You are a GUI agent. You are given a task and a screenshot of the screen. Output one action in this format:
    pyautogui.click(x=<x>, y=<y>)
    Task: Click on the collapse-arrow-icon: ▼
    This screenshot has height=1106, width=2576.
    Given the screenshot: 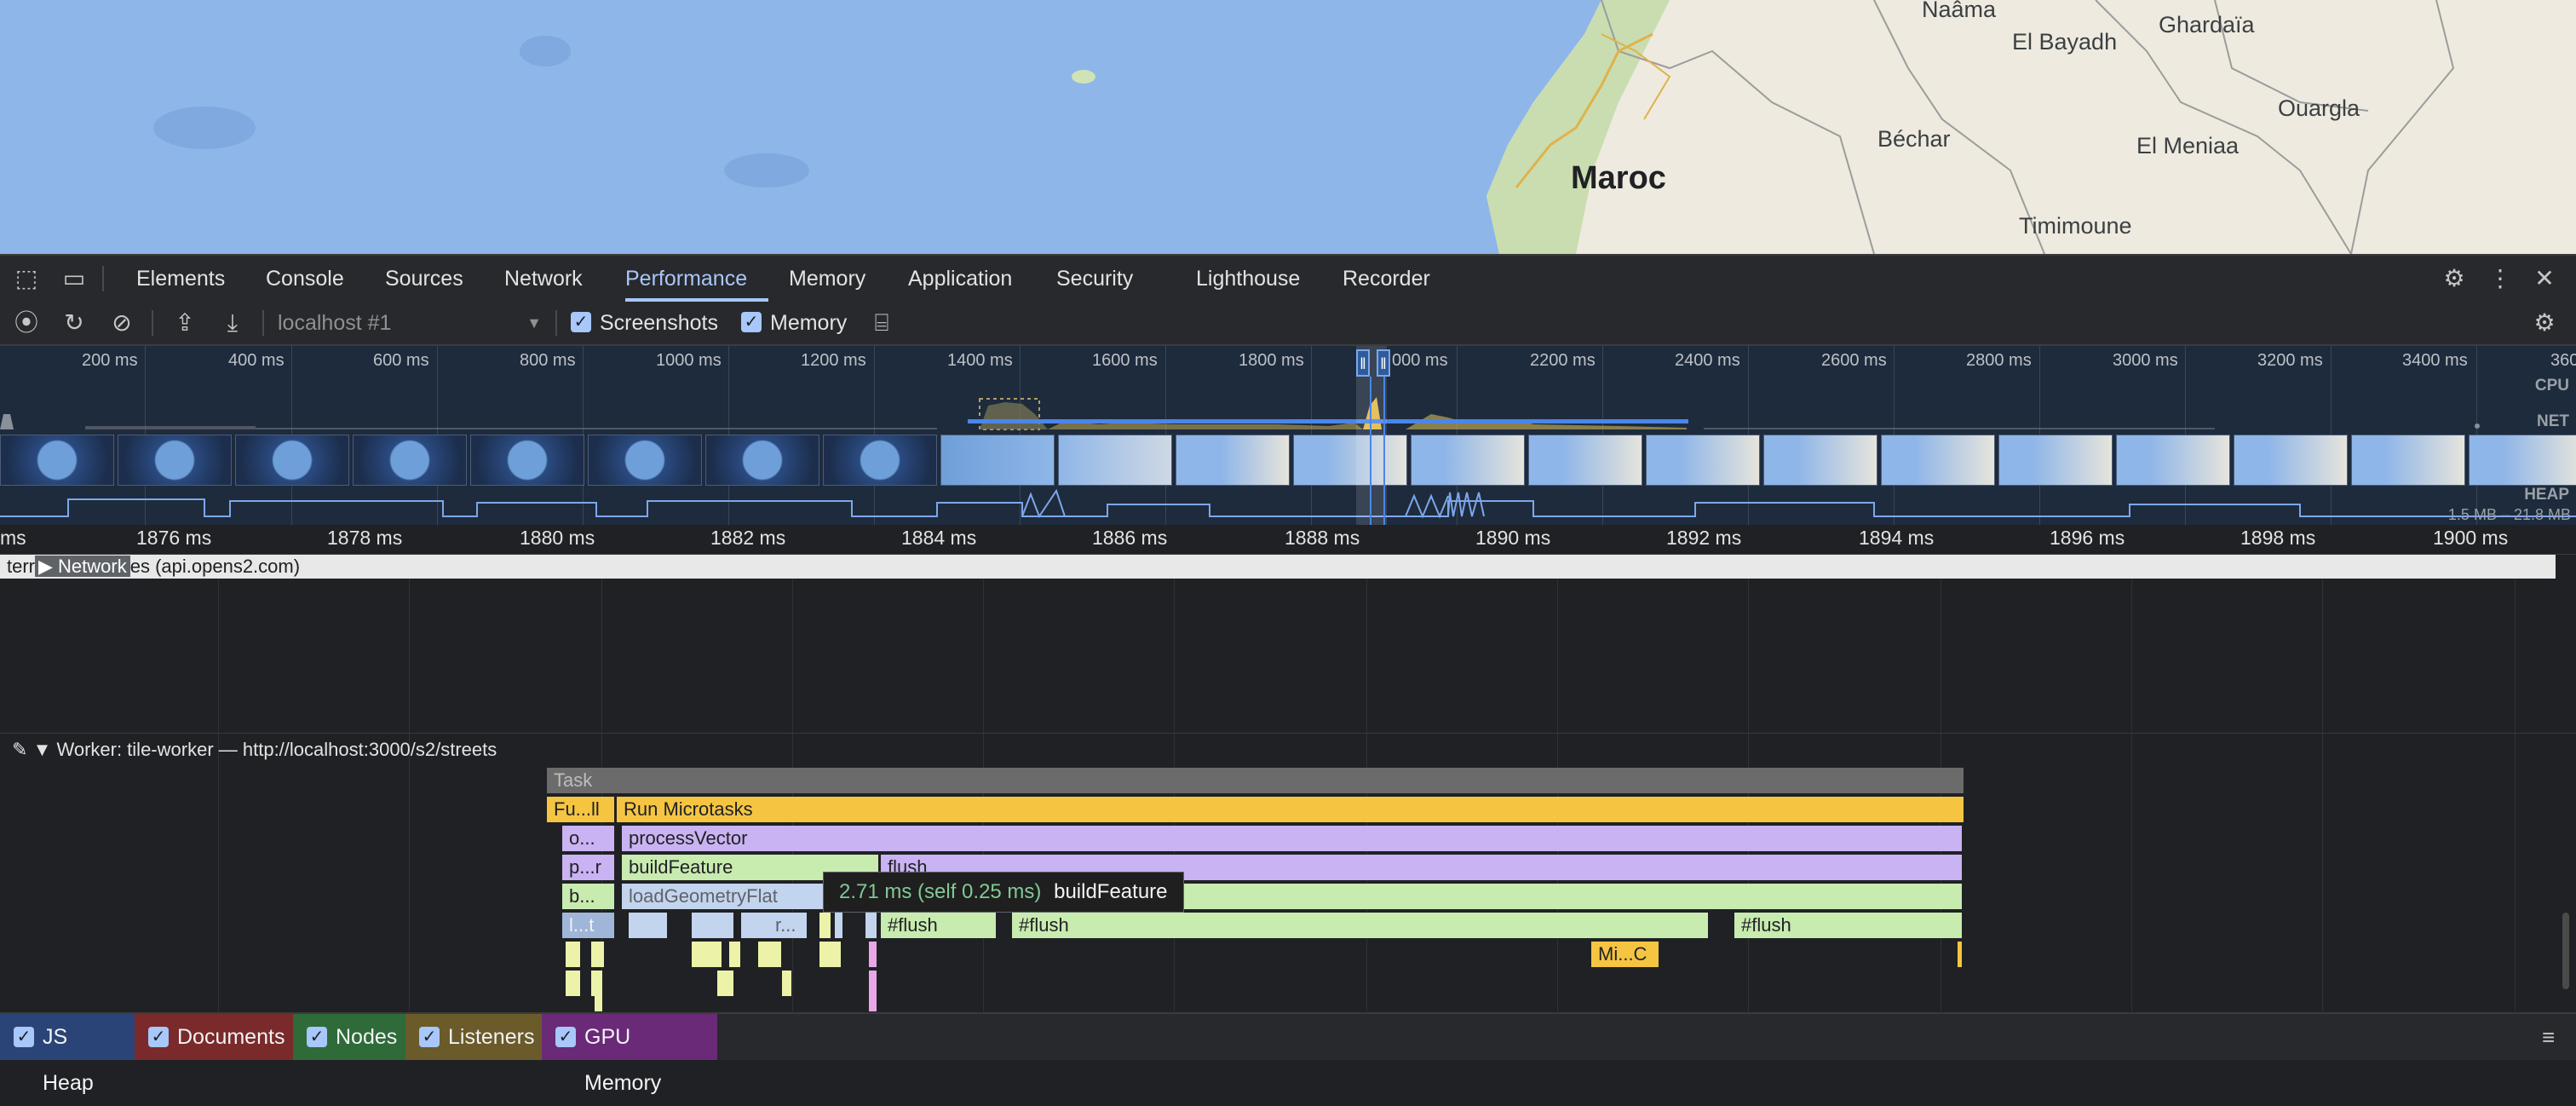 What is the action you would take?
    pyautogui.click(x=43, y=749)
    